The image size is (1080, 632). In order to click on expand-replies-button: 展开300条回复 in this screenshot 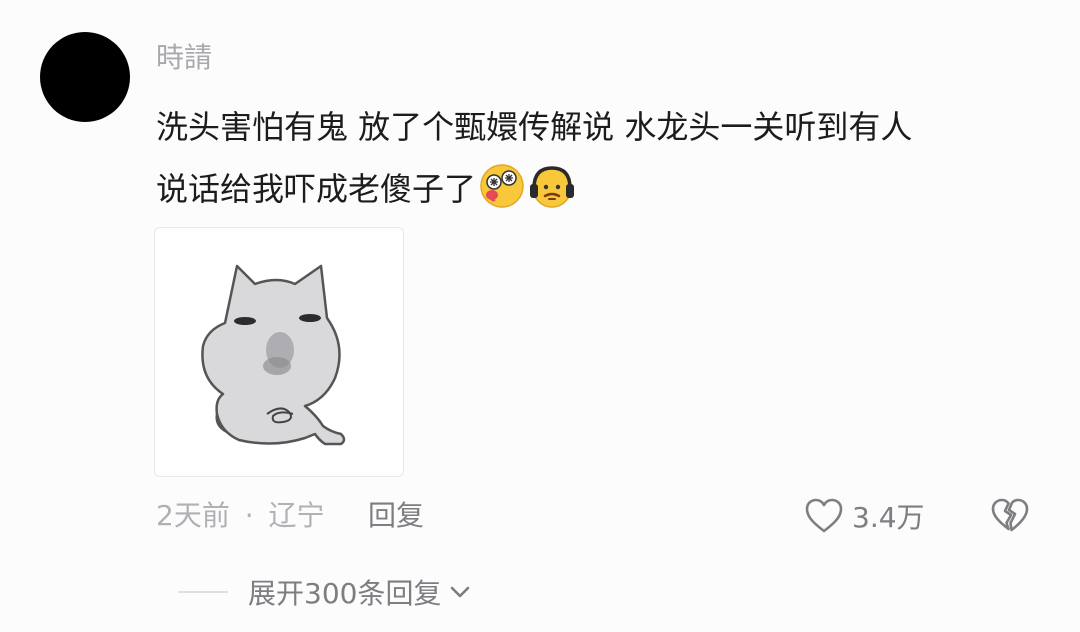, I will do `click(325, 592)`.